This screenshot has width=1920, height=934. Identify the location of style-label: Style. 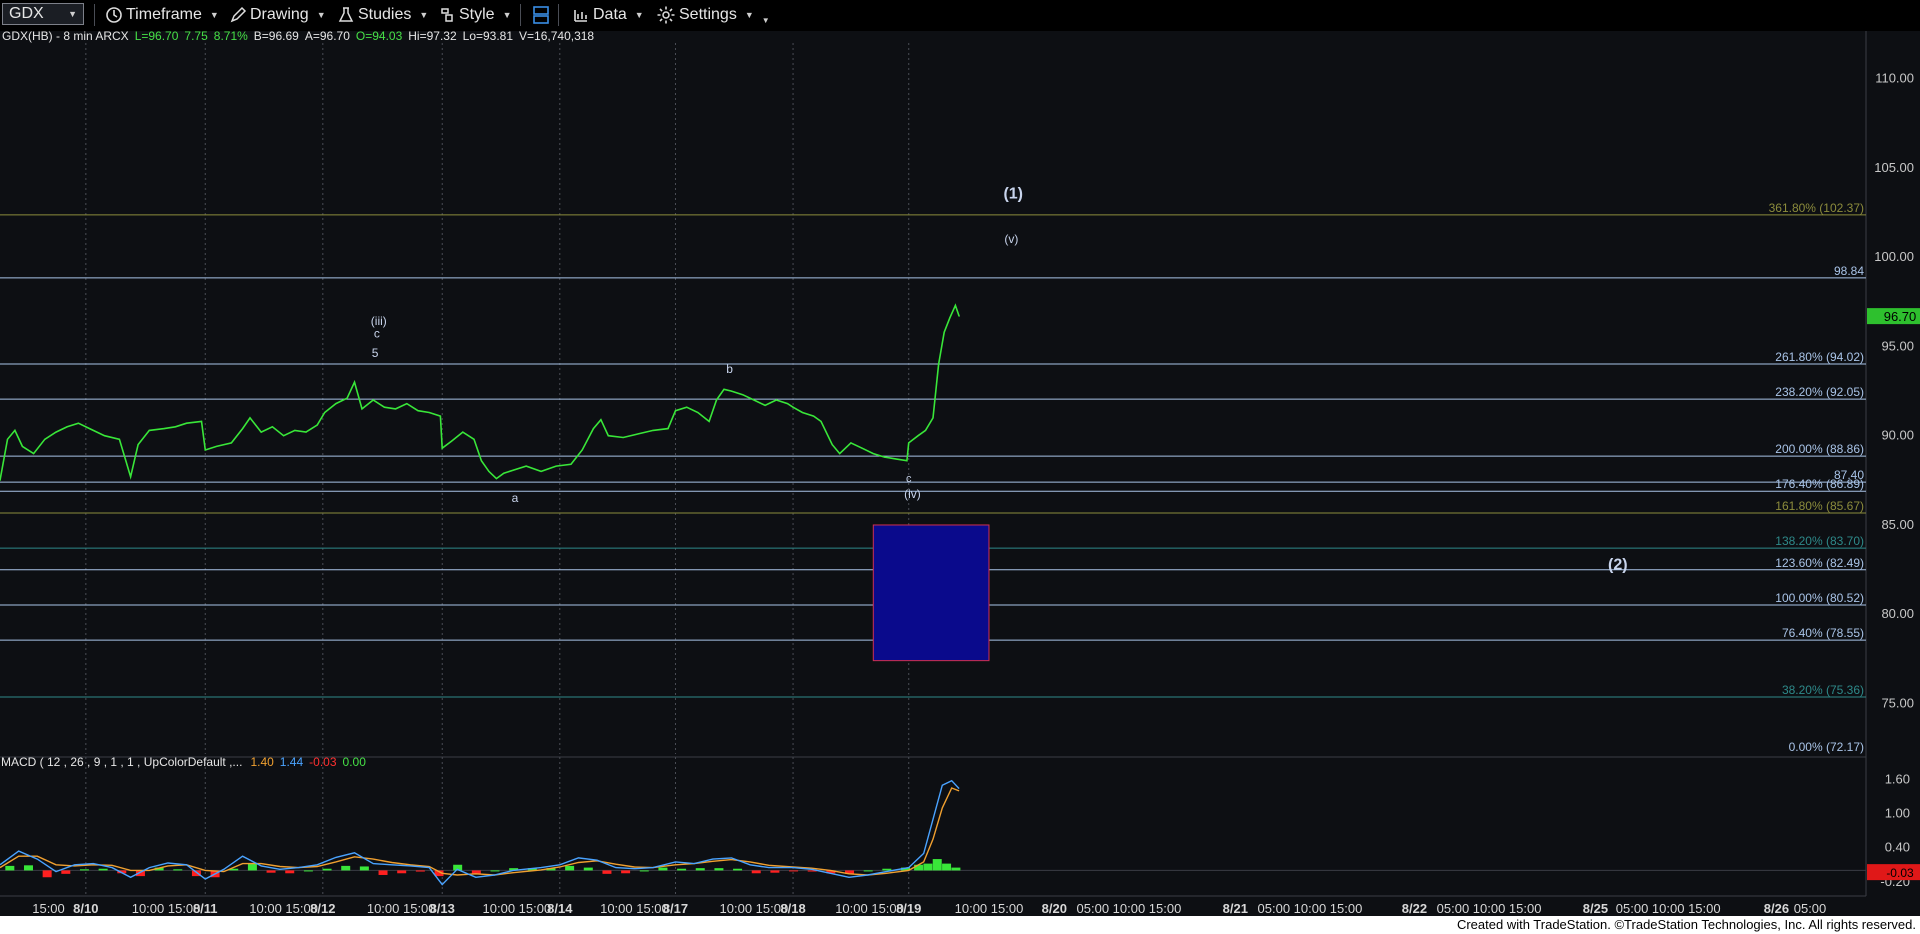
(477, 14).